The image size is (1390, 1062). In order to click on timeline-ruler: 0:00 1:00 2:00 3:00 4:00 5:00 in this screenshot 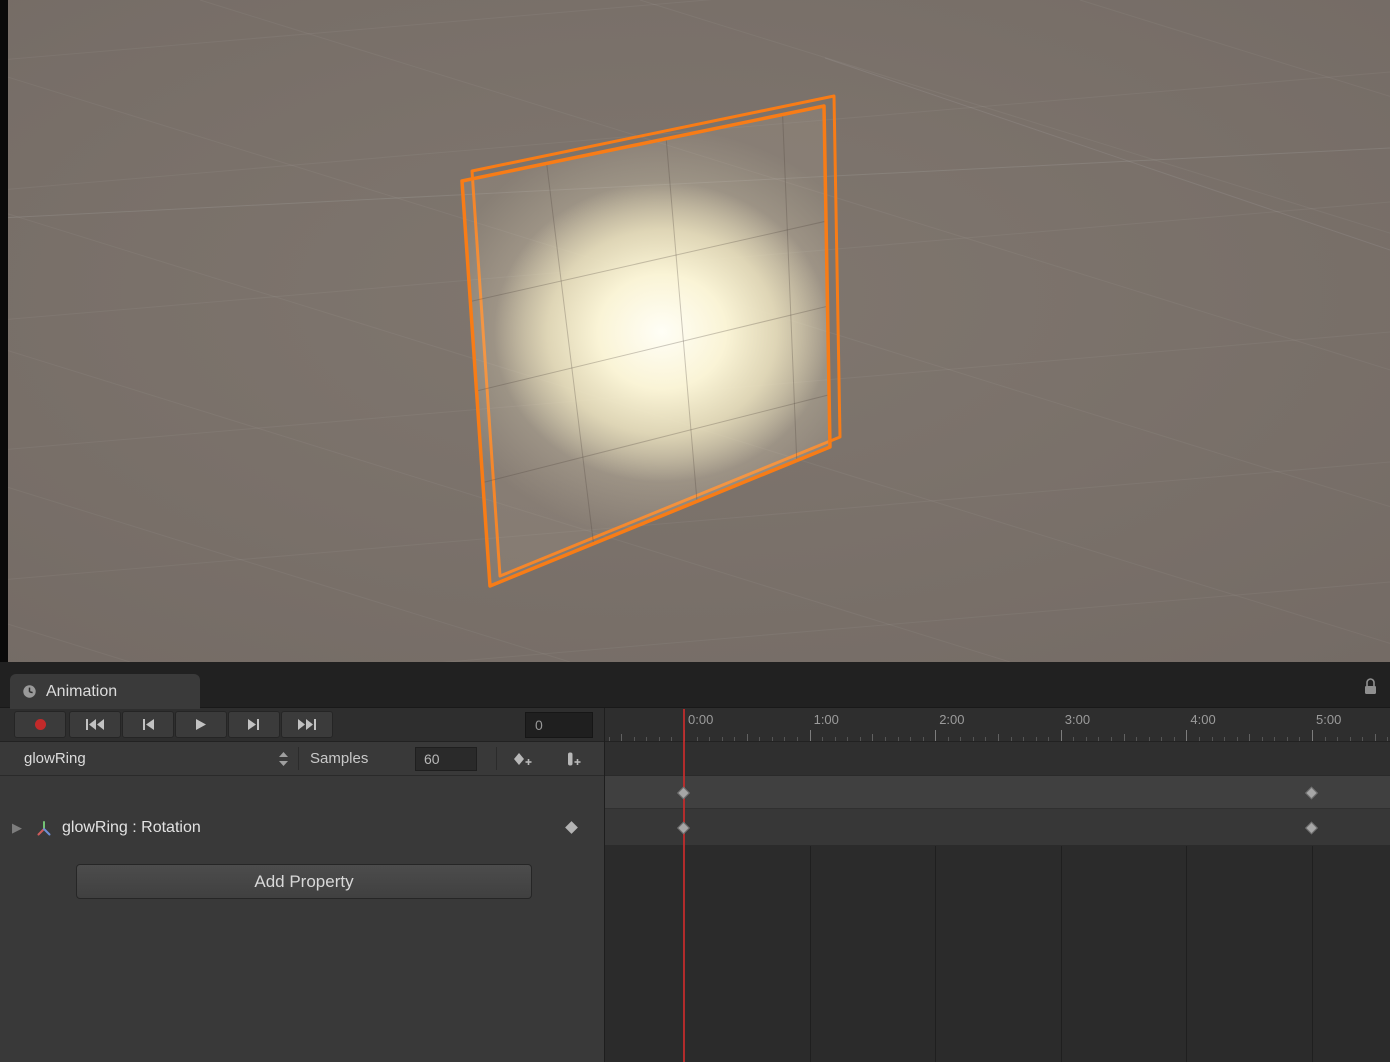, I will do `click(997, 724)`.